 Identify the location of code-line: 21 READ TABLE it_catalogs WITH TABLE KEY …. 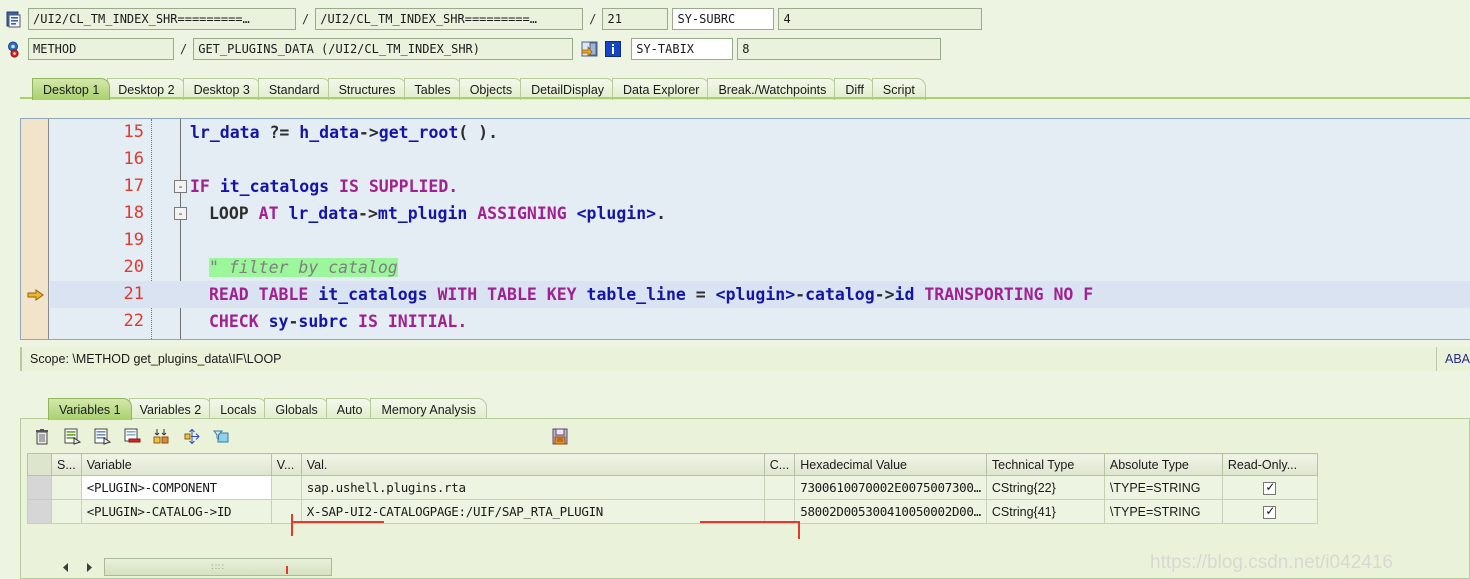
(760, 294).